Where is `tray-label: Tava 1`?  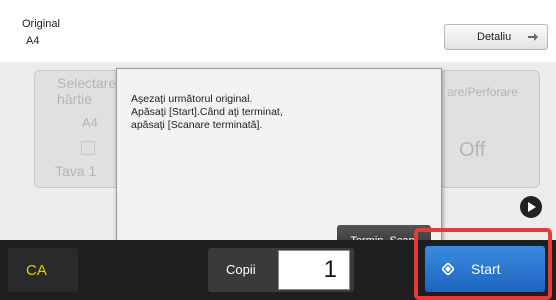 tray-label: Tava 1 is located at coordinates (76, 171).